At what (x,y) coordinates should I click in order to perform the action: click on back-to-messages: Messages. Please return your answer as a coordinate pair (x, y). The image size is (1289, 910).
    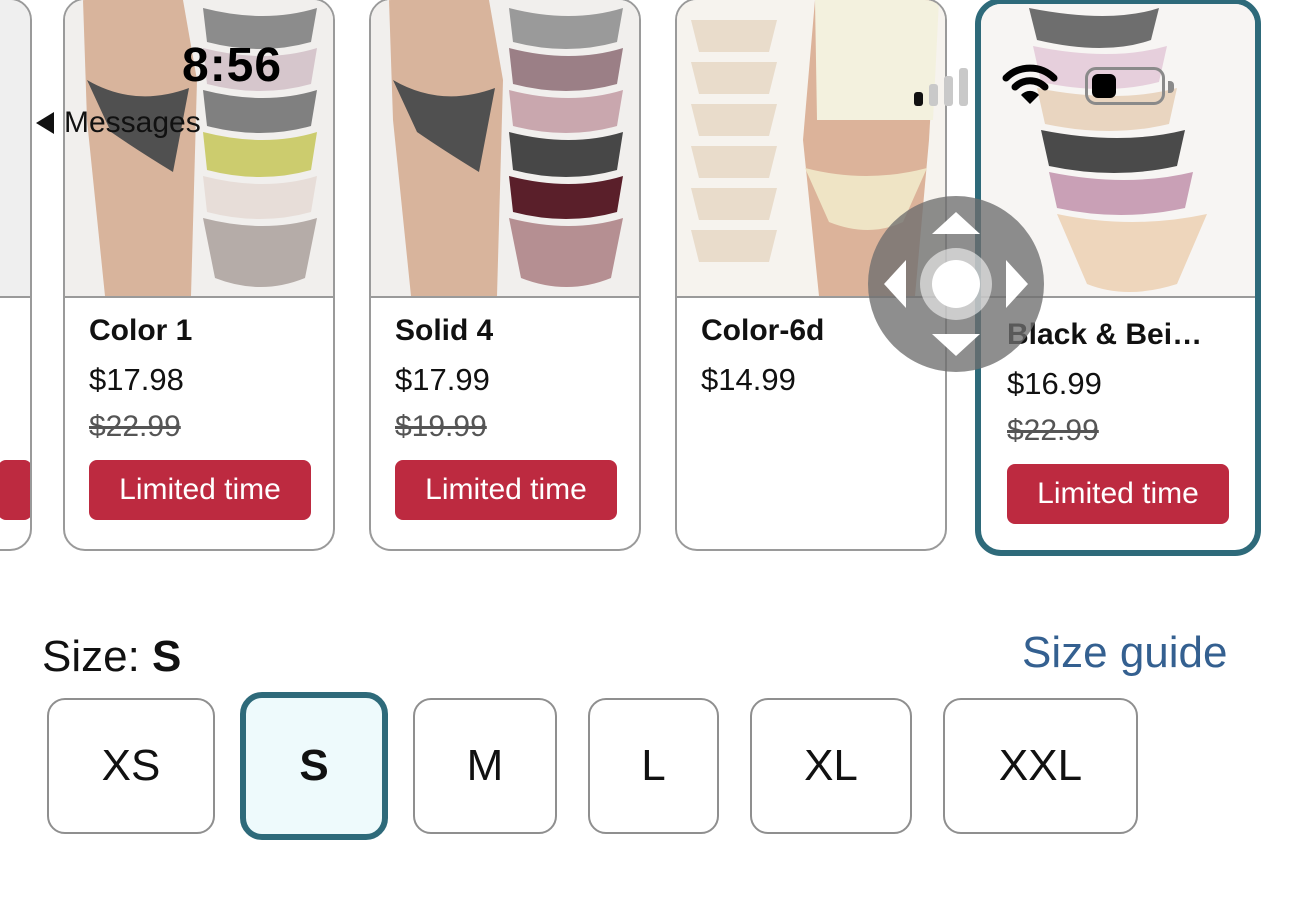
    Looking at the image, I should click on (118, 123).